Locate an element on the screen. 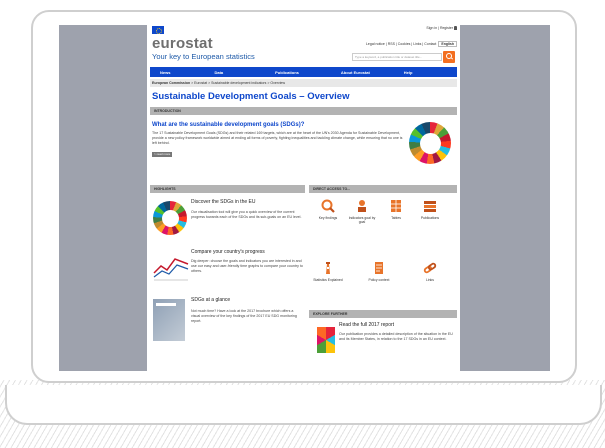  language-select: English is located at coordinates (447, 44).